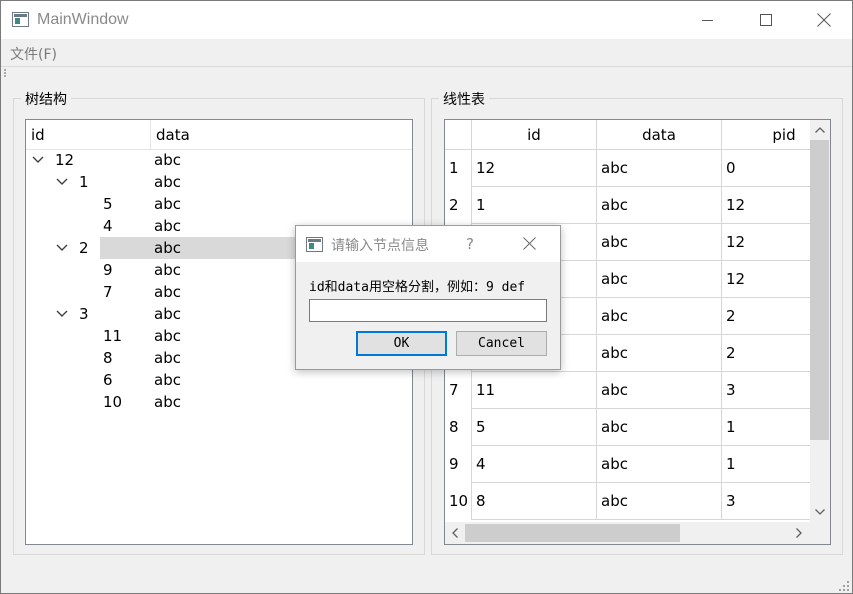  I want to click on tree-row: 10 abc, so click(219, 402).